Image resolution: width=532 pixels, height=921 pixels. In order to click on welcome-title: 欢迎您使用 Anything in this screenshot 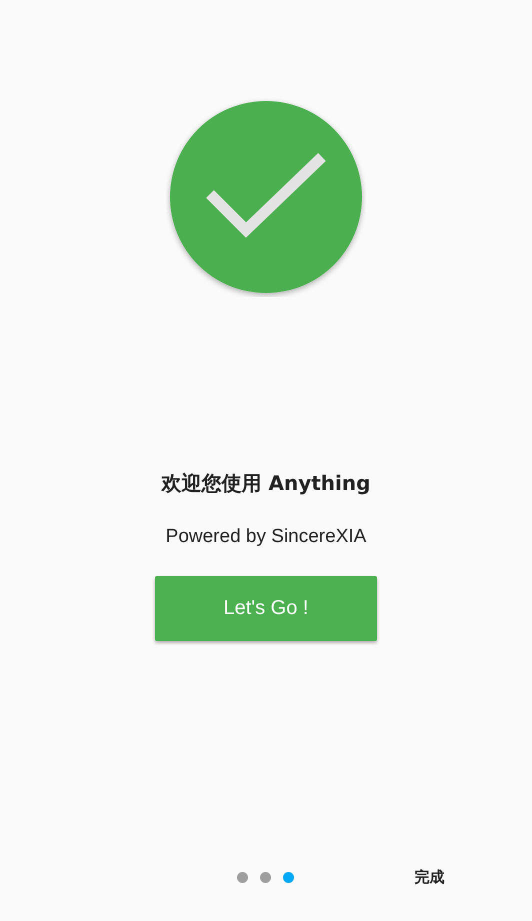, I will do `click(266, 483)`.